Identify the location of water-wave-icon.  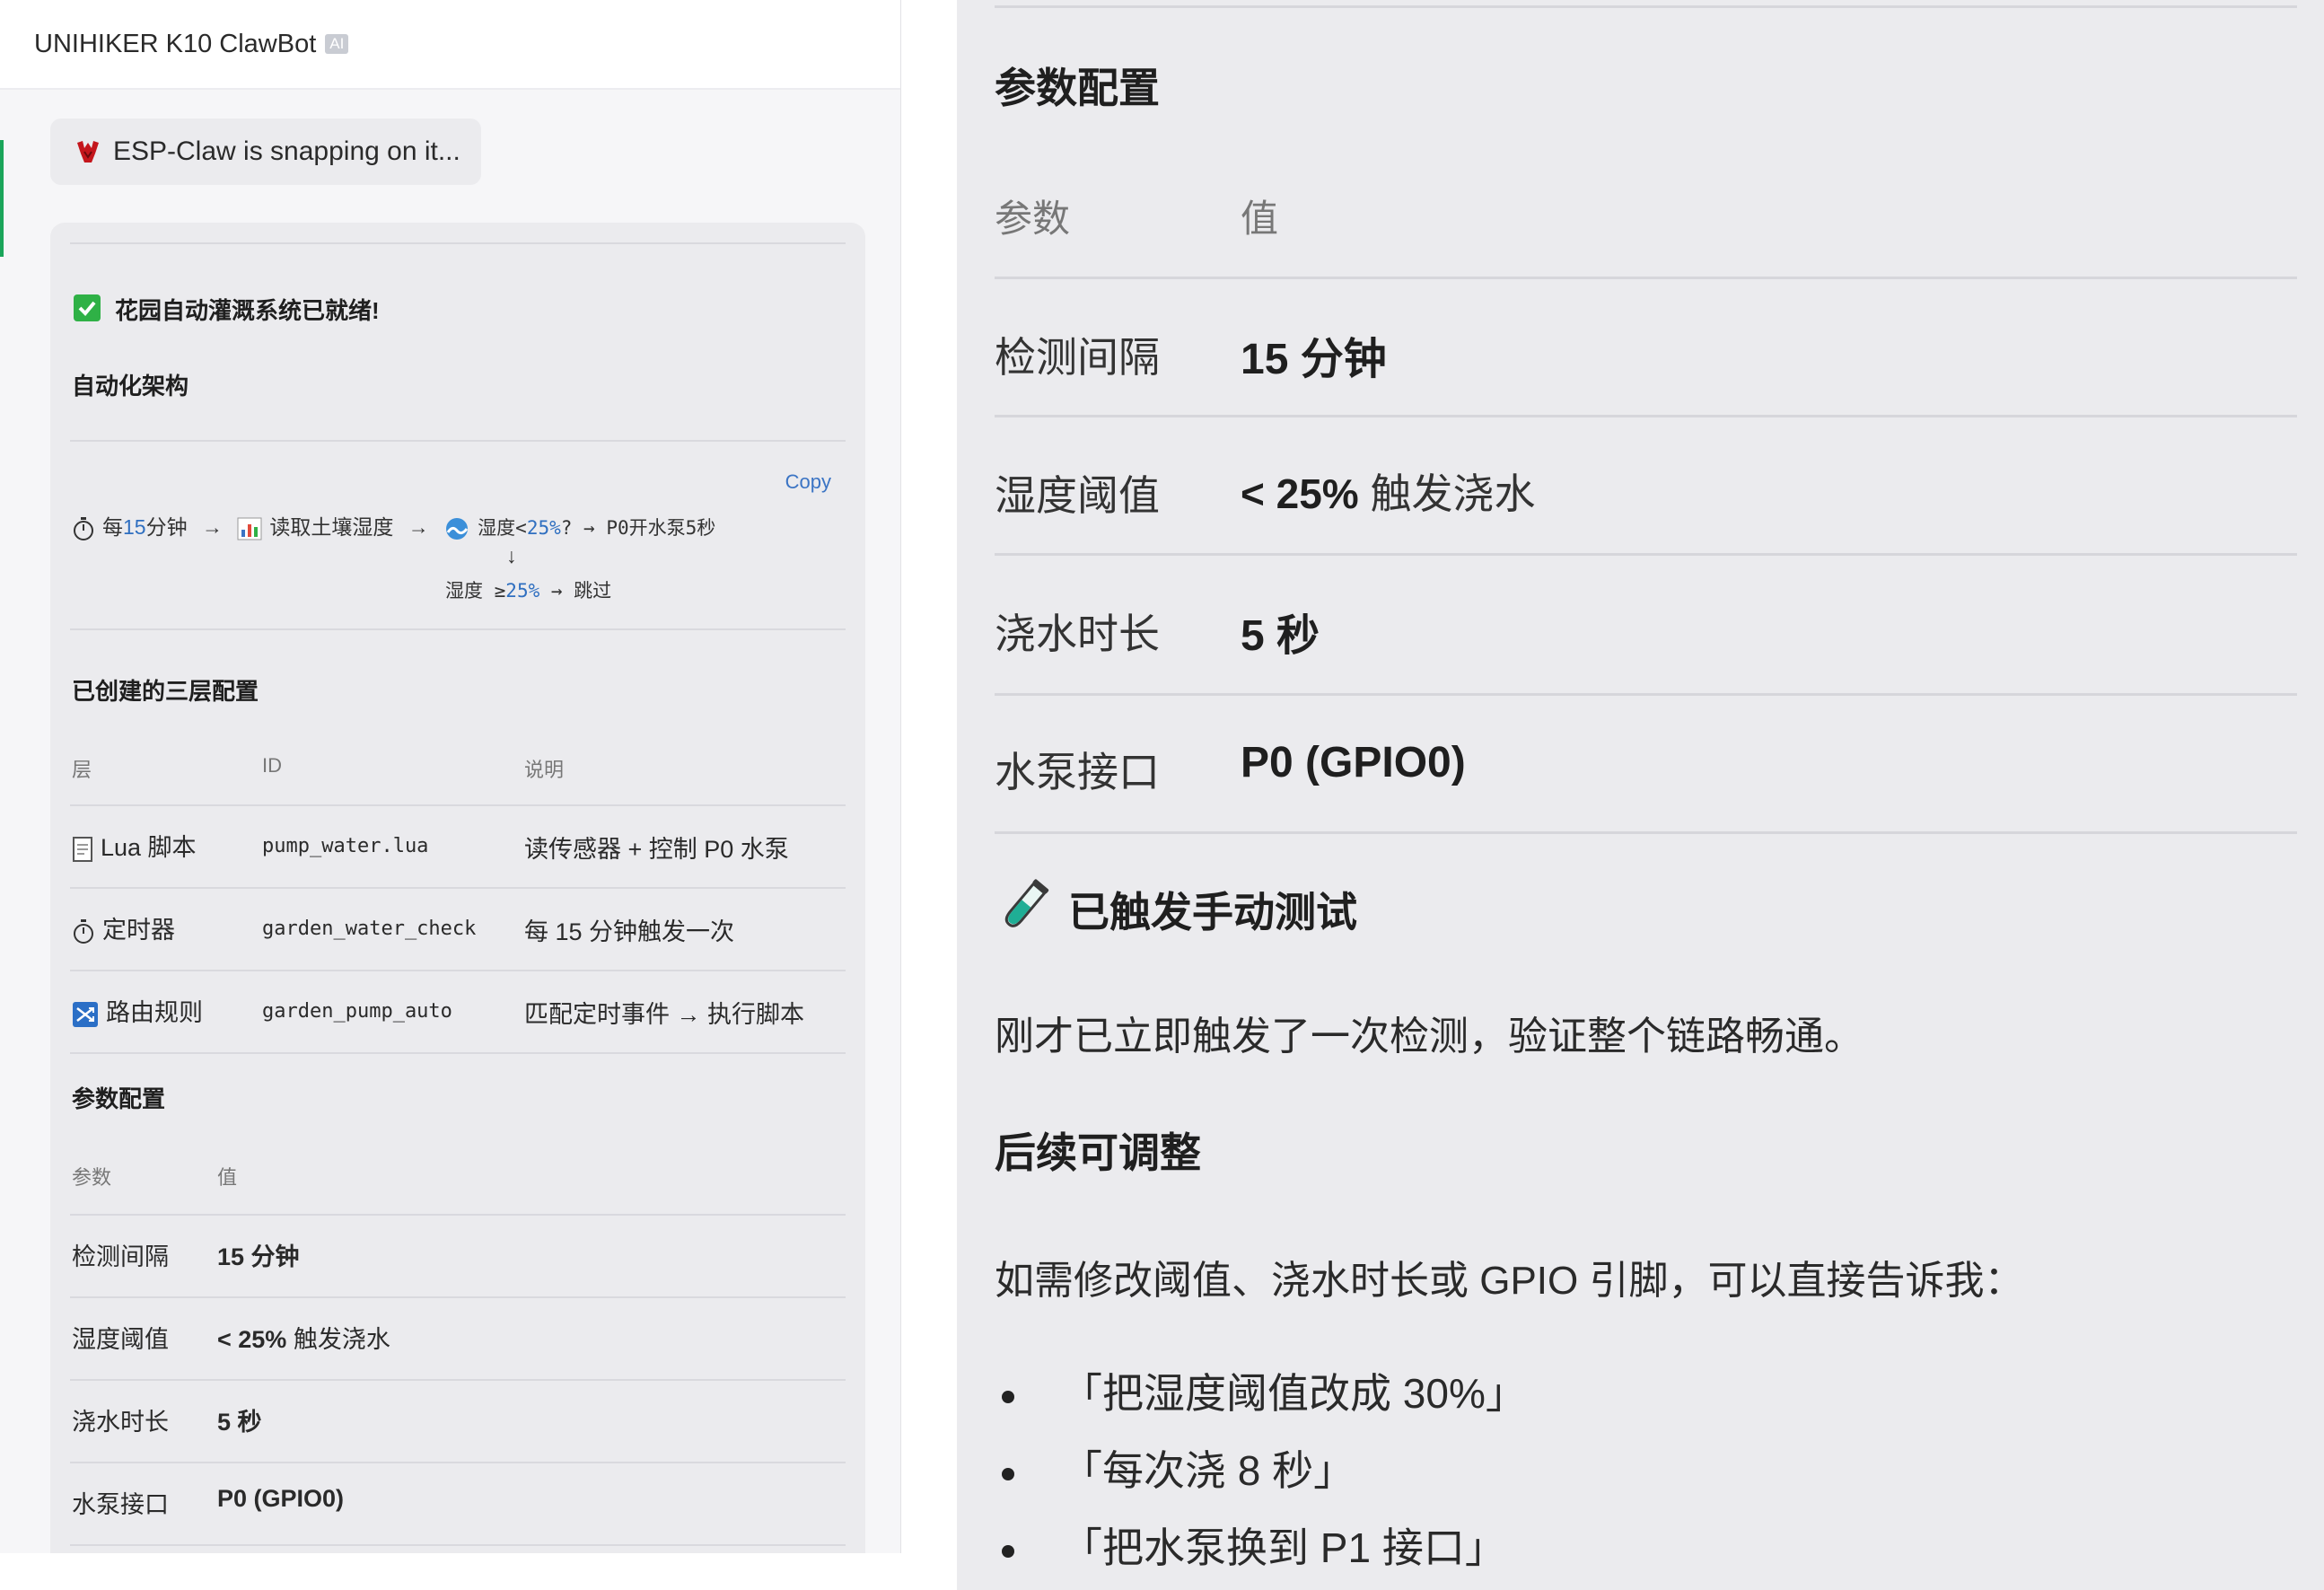
(457, 528).